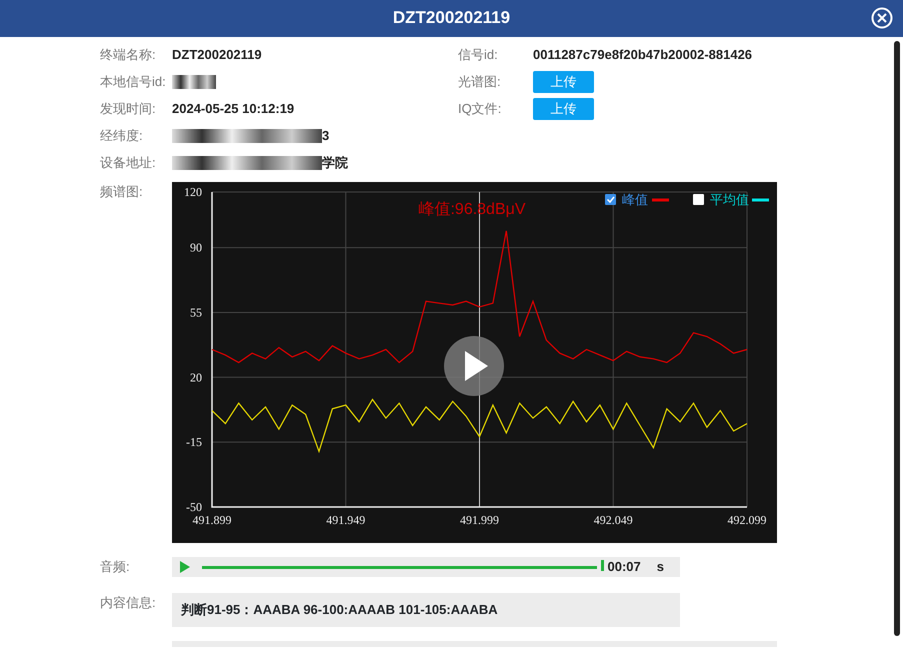  Describe the element at coordinates (882, 18) in the screenshot. I see `close-icon` at that location.